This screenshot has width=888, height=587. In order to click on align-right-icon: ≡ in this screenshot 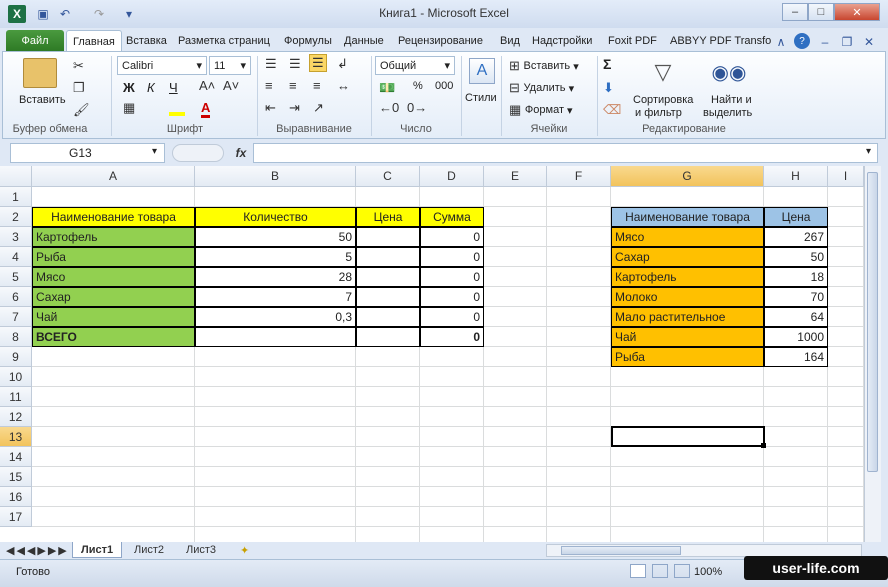, I will do `click(317, 85)`.